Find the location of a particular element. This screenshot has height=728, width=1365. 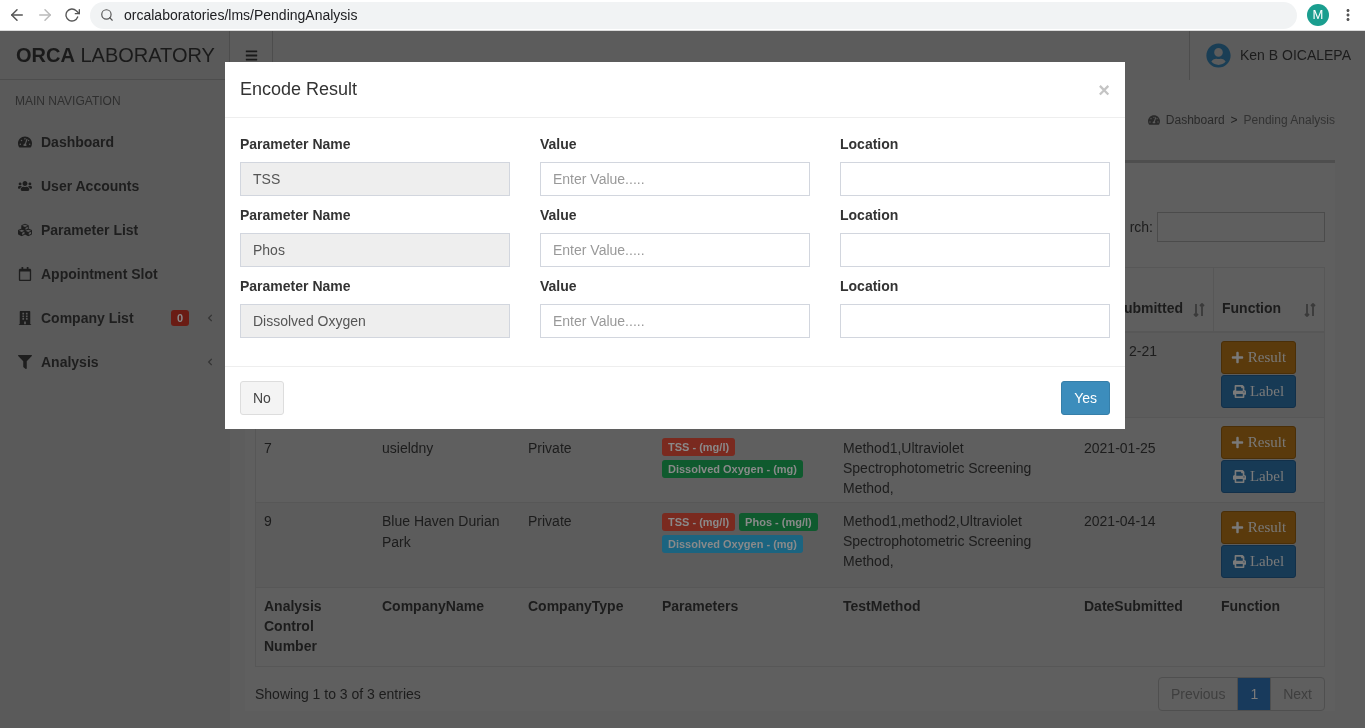

table-cell-text: Method1,method2,Ultraviolet Spectrophotometric Screening Method, is located at coordinates (938, 541).